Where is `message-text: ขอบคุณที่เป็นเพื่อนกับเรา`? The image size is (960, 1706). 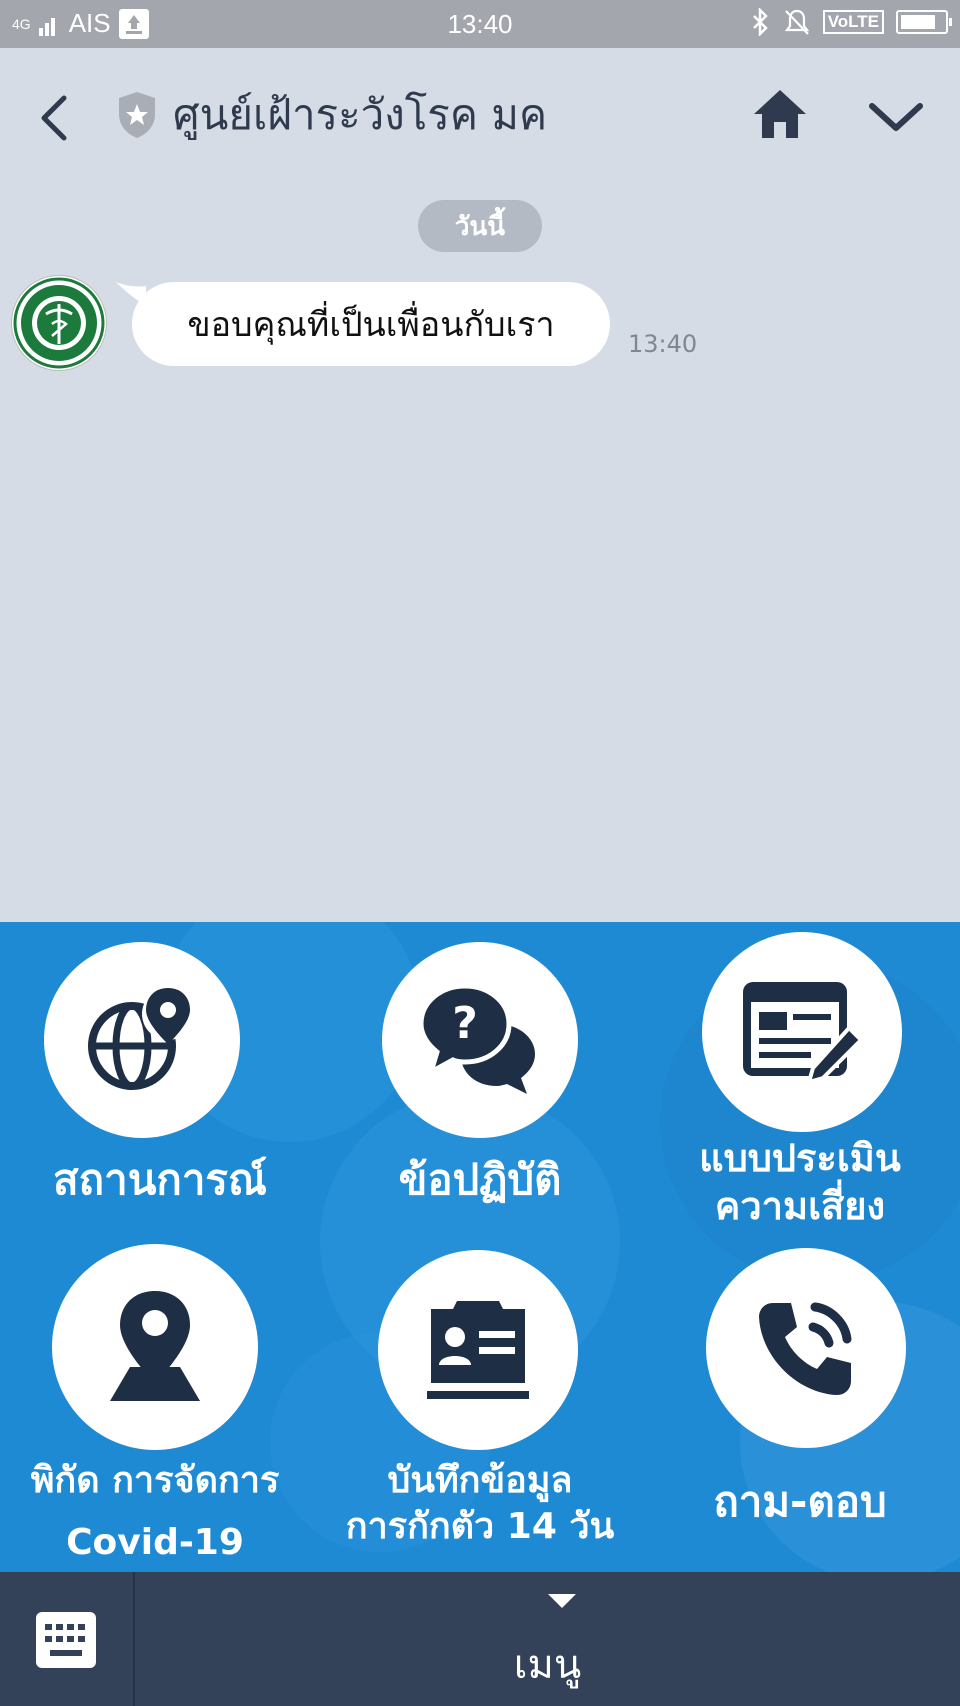
message-text: ขอบคุณที่เป็นเพื่อนกับเรา is located at coordinates (371, 325).